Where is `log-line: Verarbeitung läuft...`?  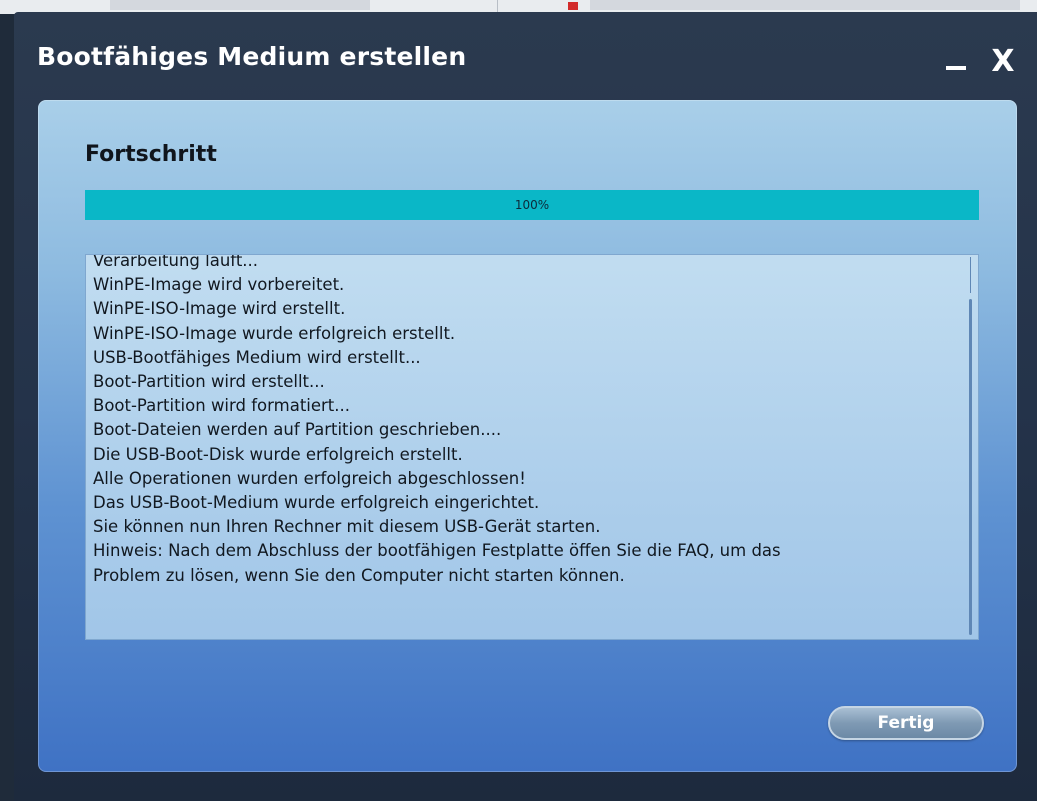 log-line: Verarbeitung läuft... is located at coordinates (176, 262).